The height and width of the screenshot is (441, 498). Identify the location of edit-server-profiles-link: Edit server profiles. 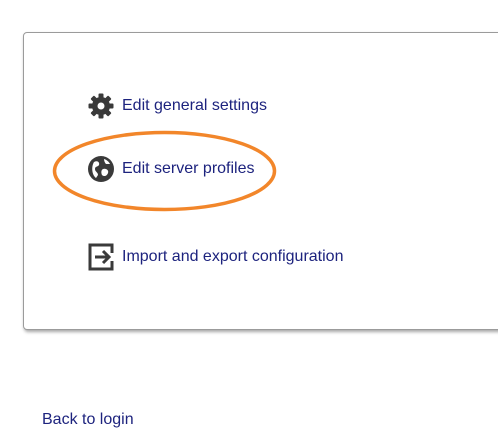
(170, 169).